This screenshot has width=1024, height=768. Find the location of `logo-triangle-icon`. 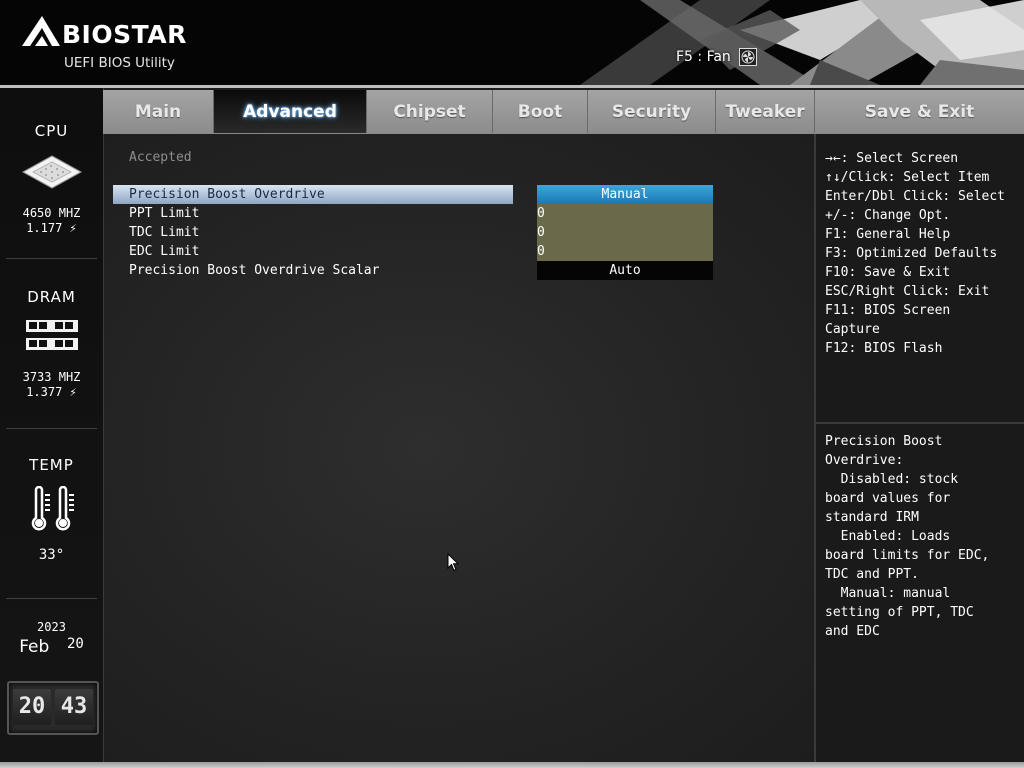

logo-triangle-icon is located at coordinates (41, 31).